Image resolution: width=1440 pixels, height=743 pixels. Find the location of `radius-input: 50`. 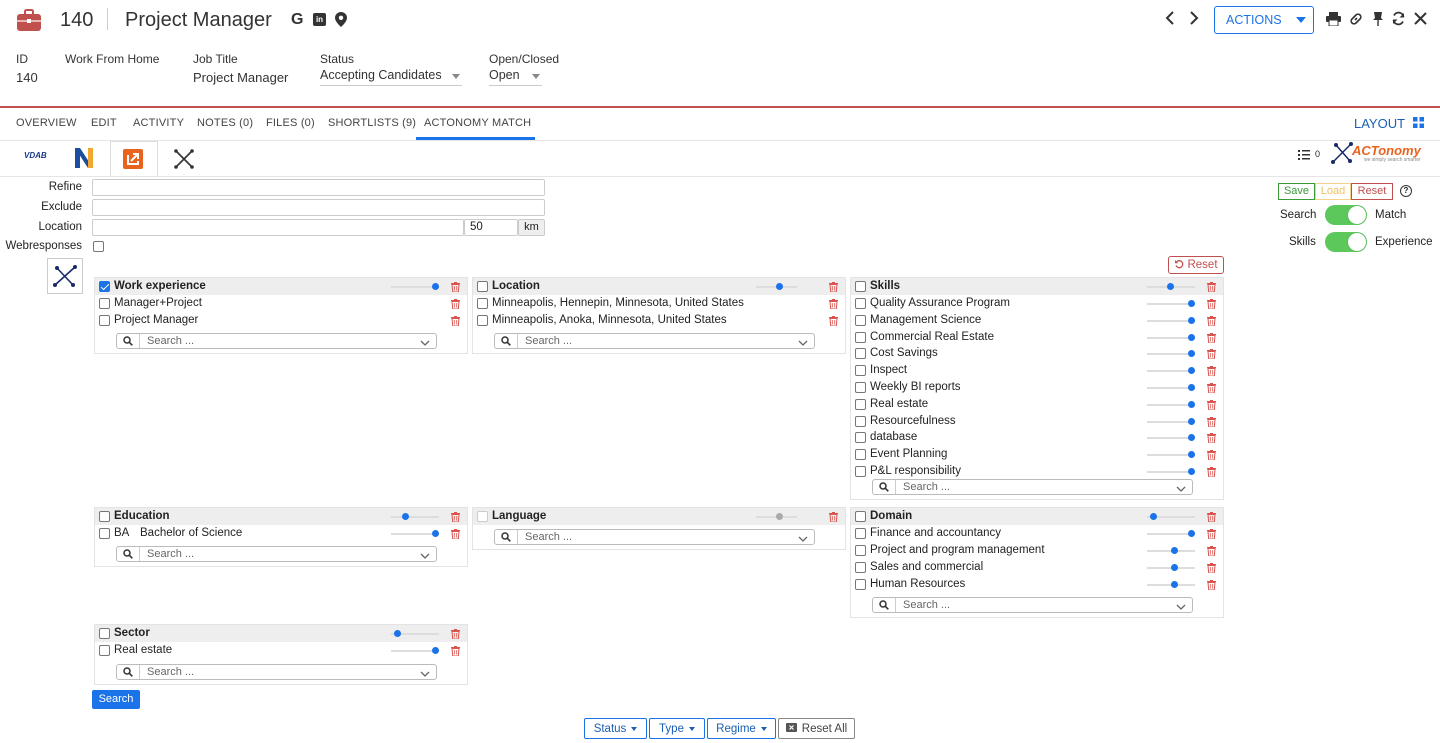

radius-input: 50 is located at coordinates (491, 227).